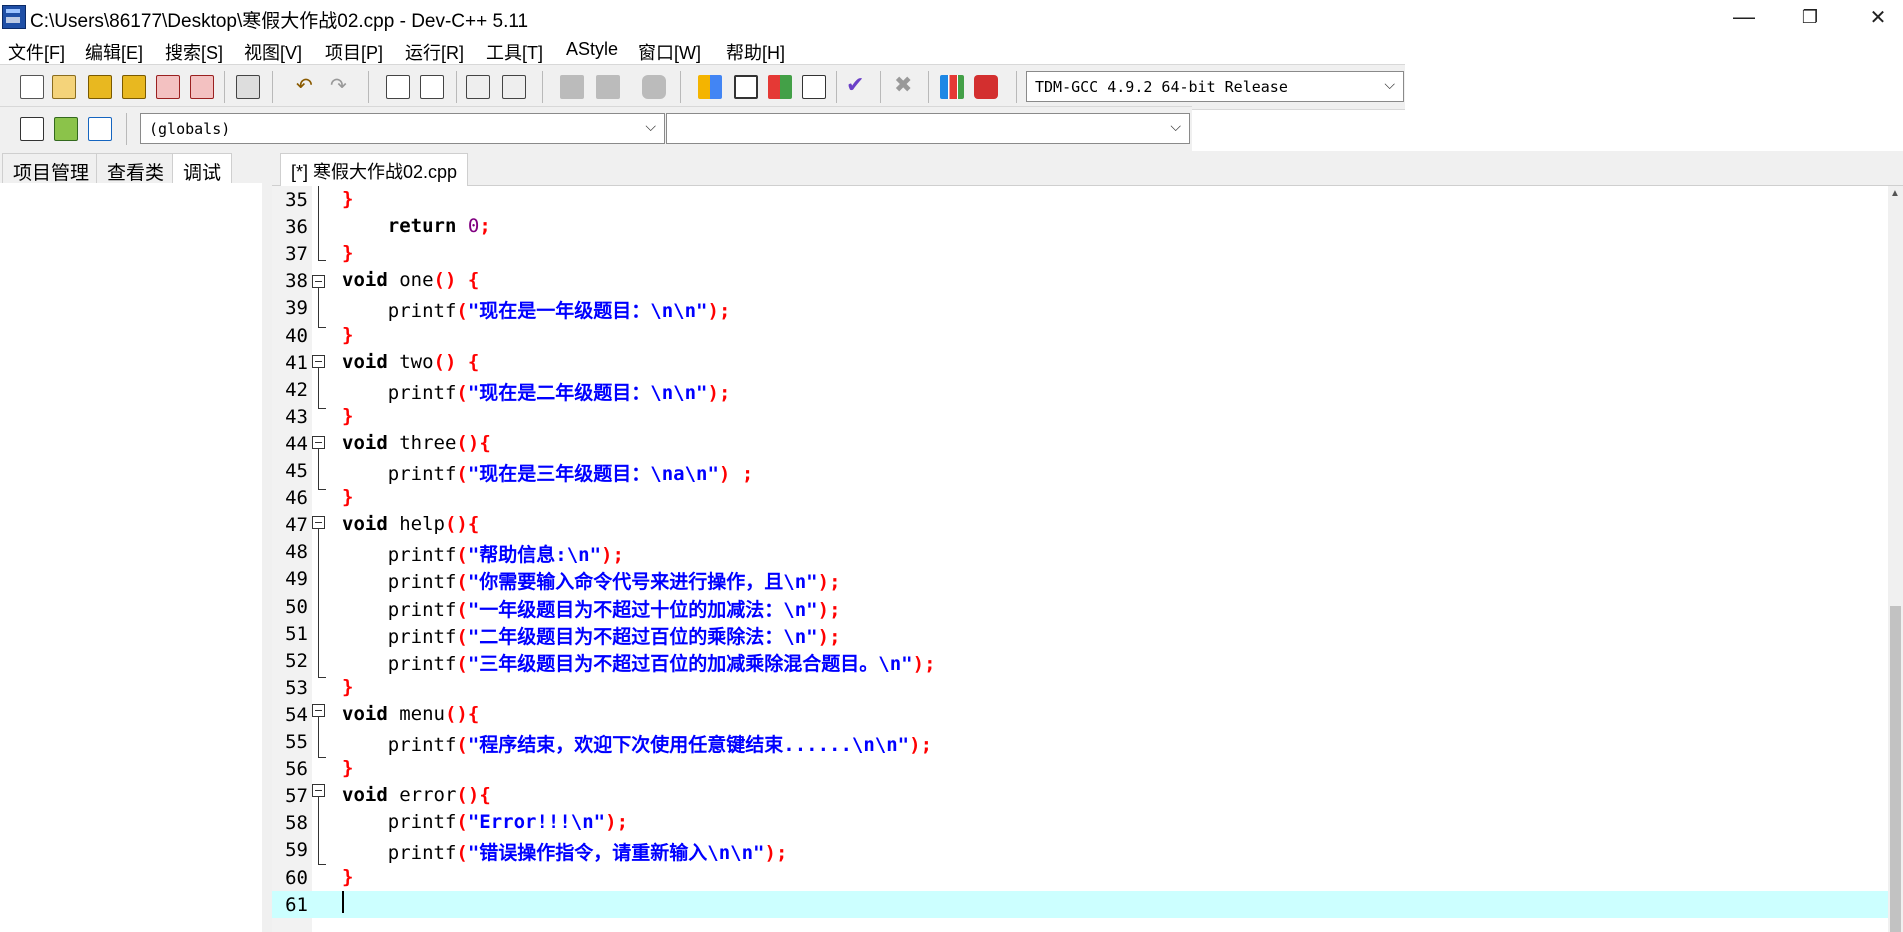 The width and height of the screenshot is (1903, 932). I want to click on close-all-icon, so click(202, 87).